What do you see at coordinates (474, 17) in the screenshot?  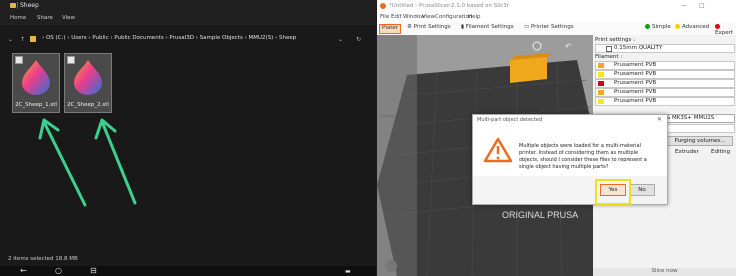 I see `menu-help: Help` at bounding box center [474, 17].